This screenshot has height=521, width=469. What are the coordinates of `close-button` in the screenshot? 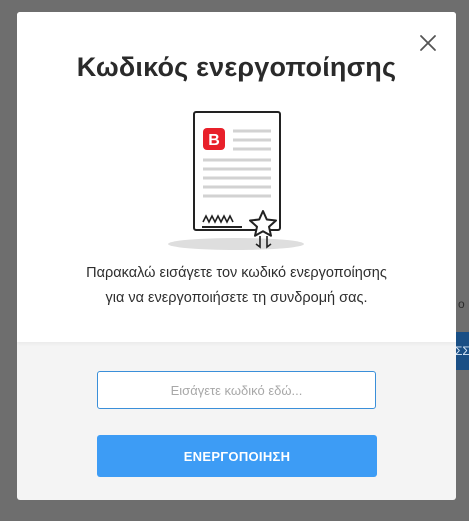 It's located at (428, 43).